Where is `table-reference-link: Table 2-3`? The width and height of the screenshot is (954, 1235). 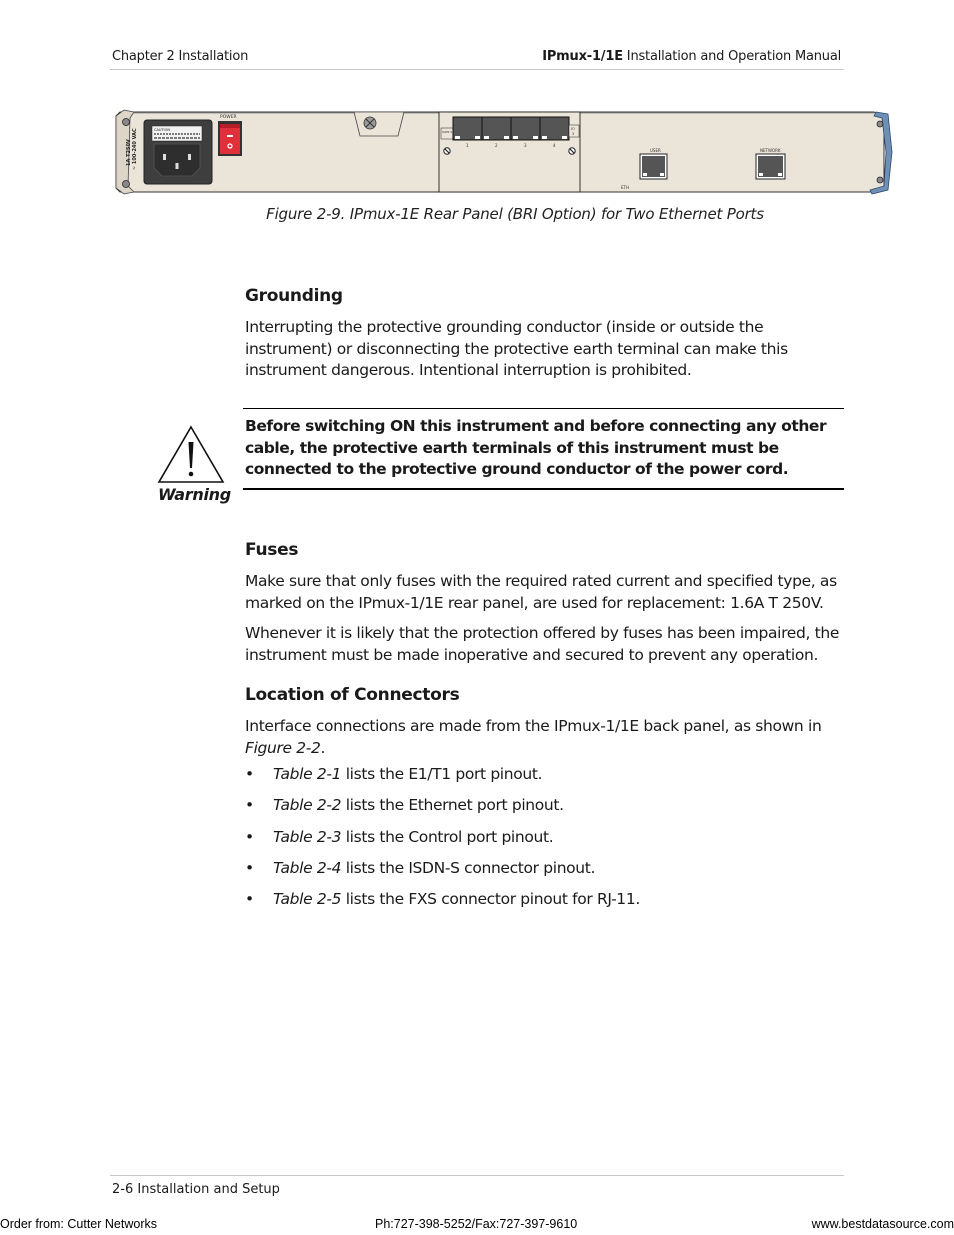 table-reference-link: Table 2-3 is located at coordinates (307, 837).